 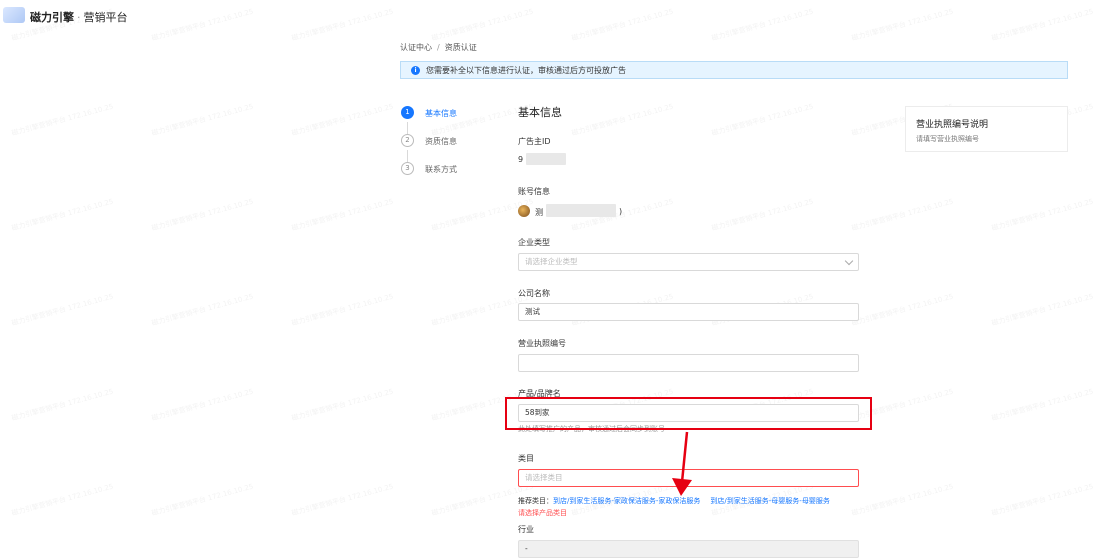 I want to click on breadcrumb-root: 认证中心, so click(x=416, y=47).